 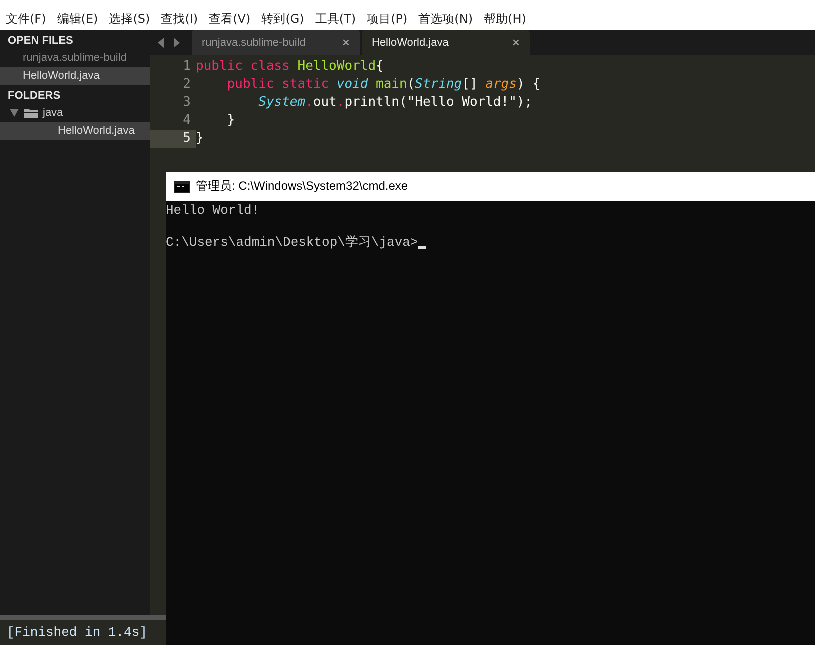 What do you see at coordinates (75, 131) in the screenshot?
I see `file-item: HelloWorld.java` at bounding box center [75, 131].